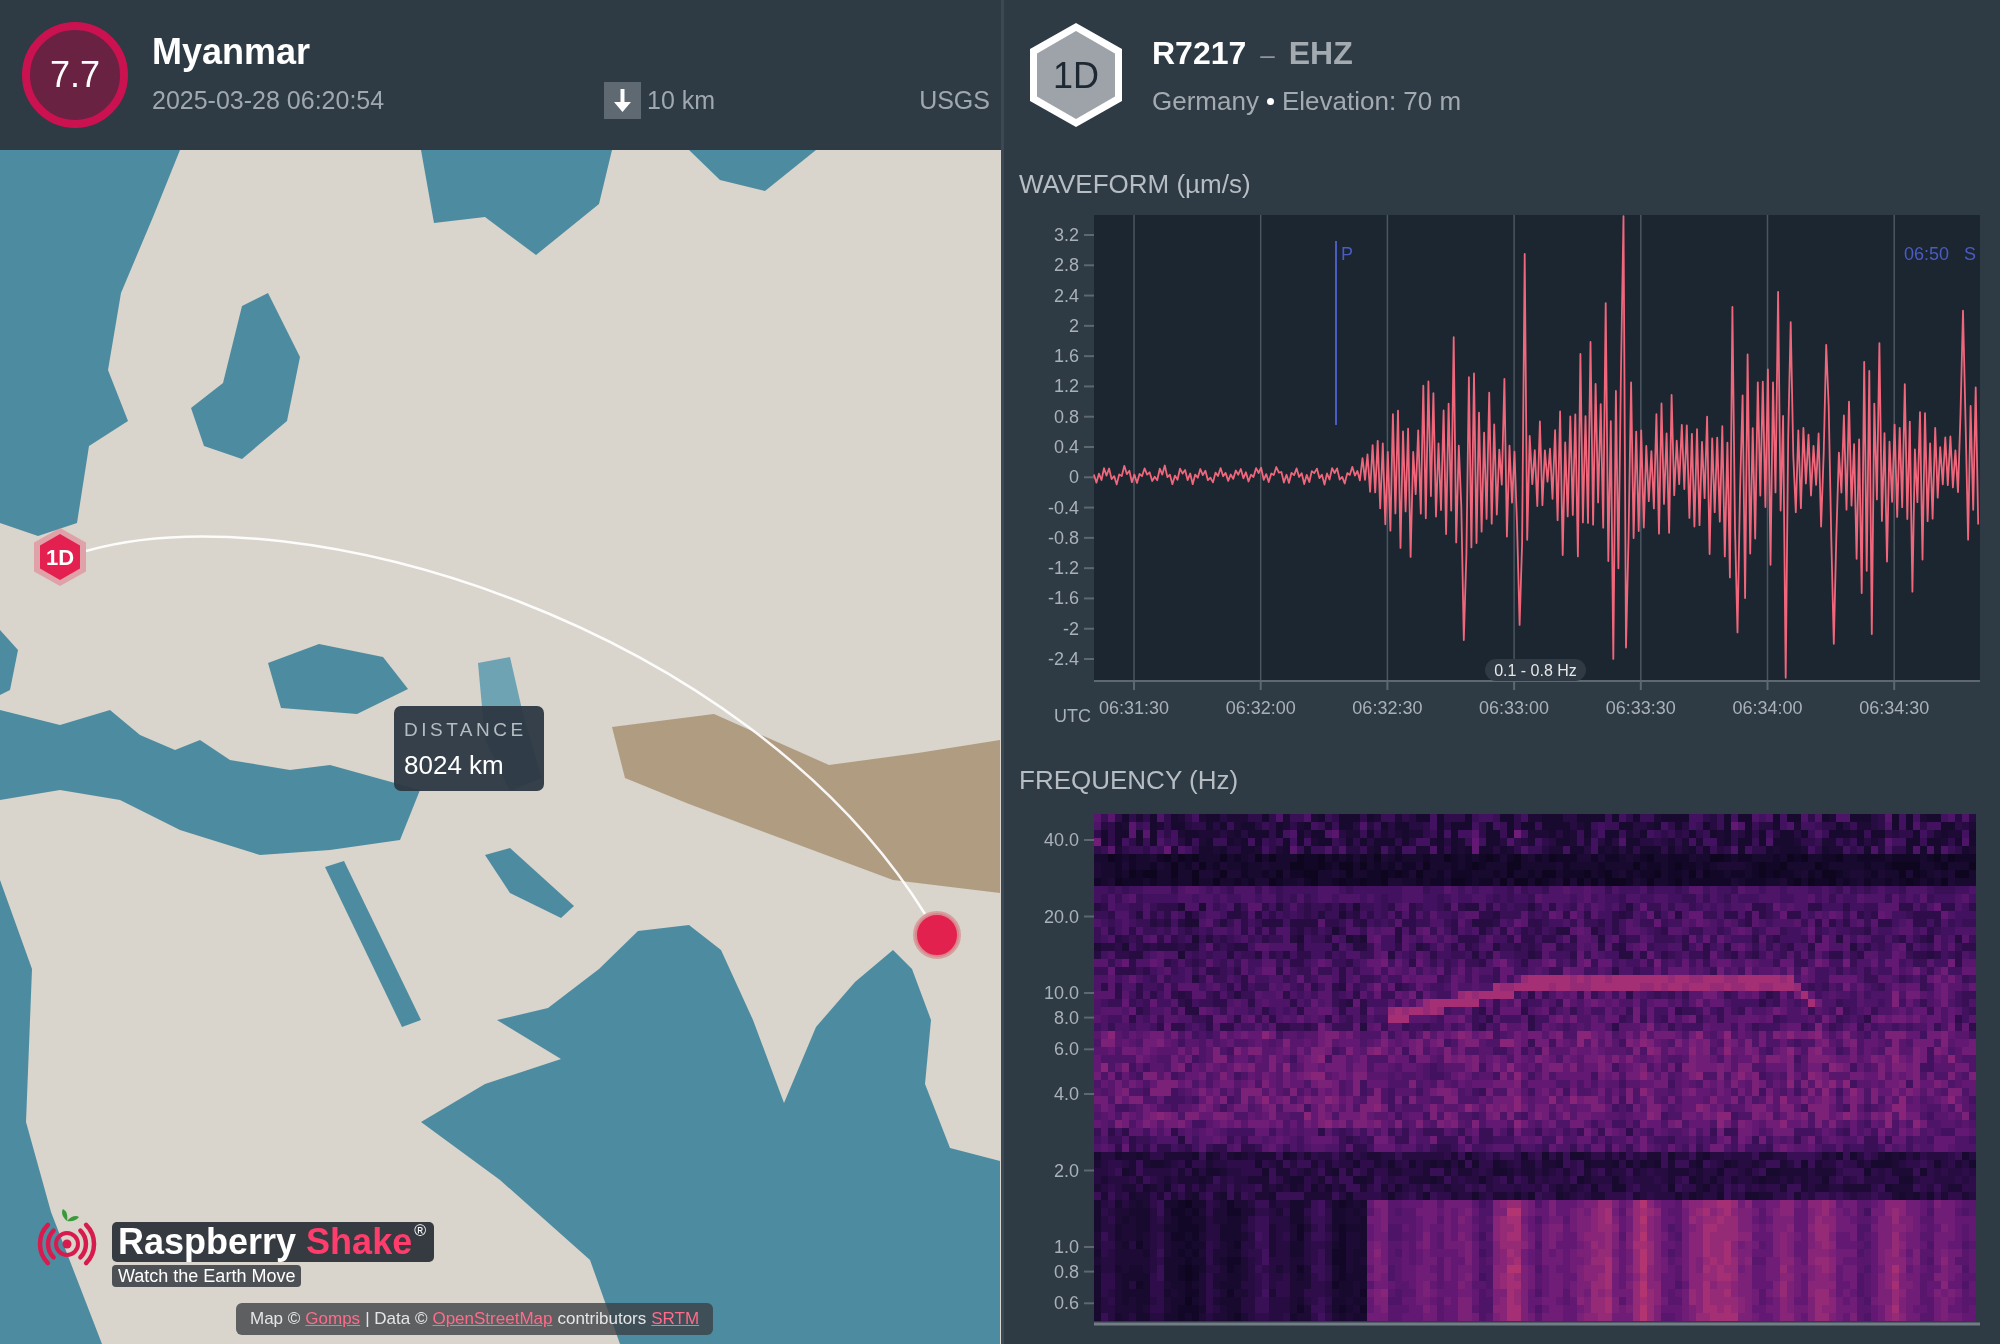  I want to click on y-tick-label: 10.0, so click(1061, 993).